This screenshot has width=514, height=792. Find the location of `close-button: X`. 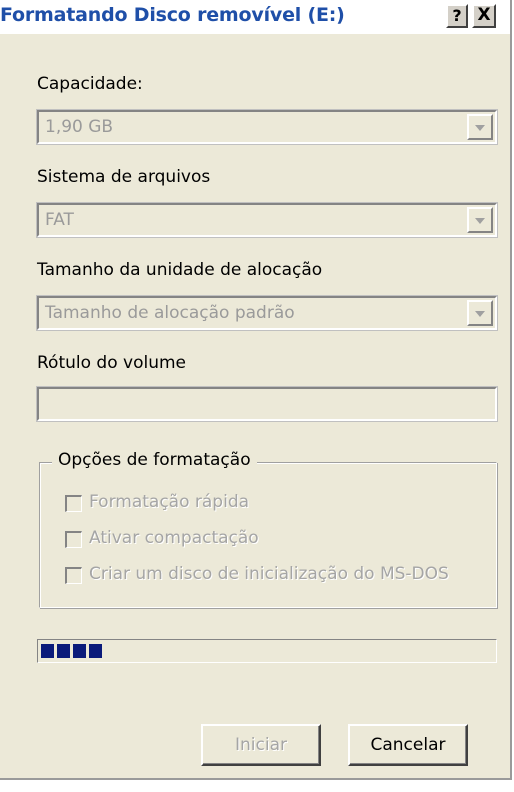

close-button: X is located at coordinates (484, 16).